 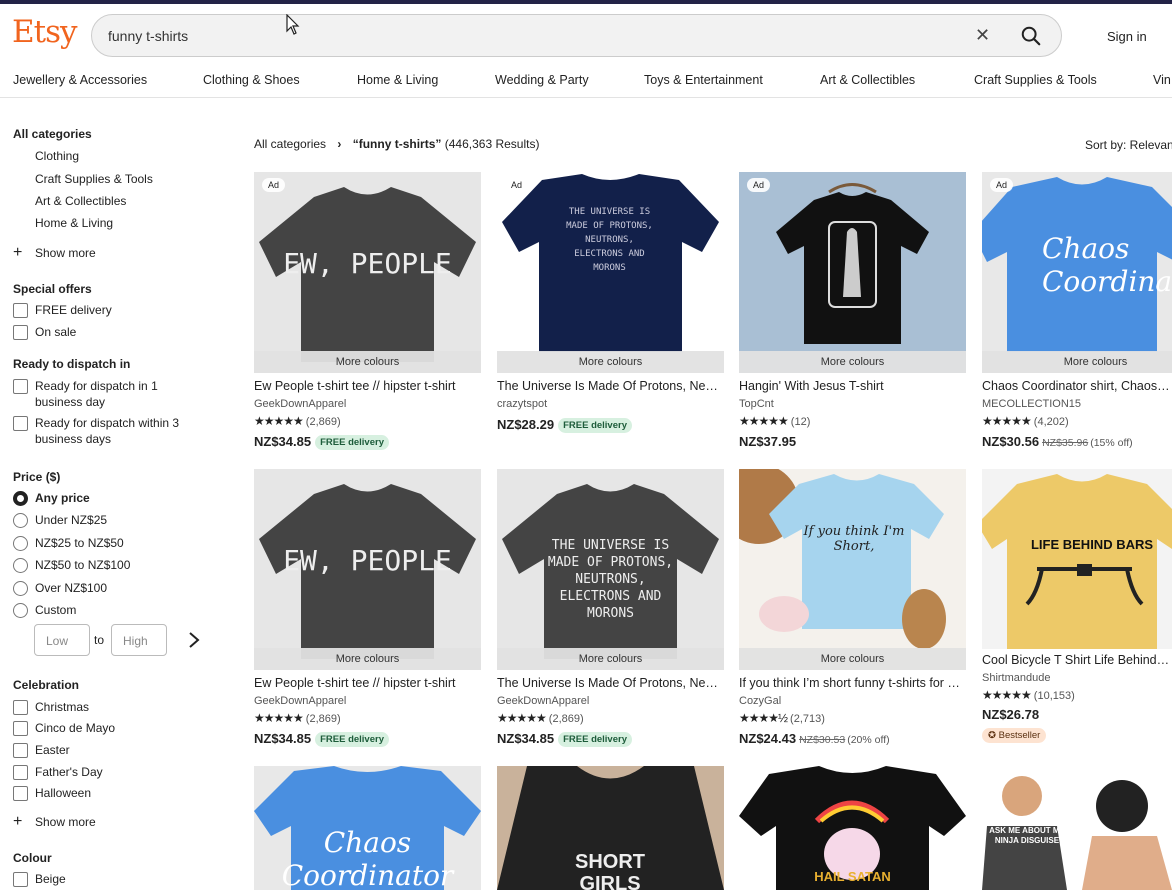 I want to click on custom-price-radio, so click(x=20, y=610).